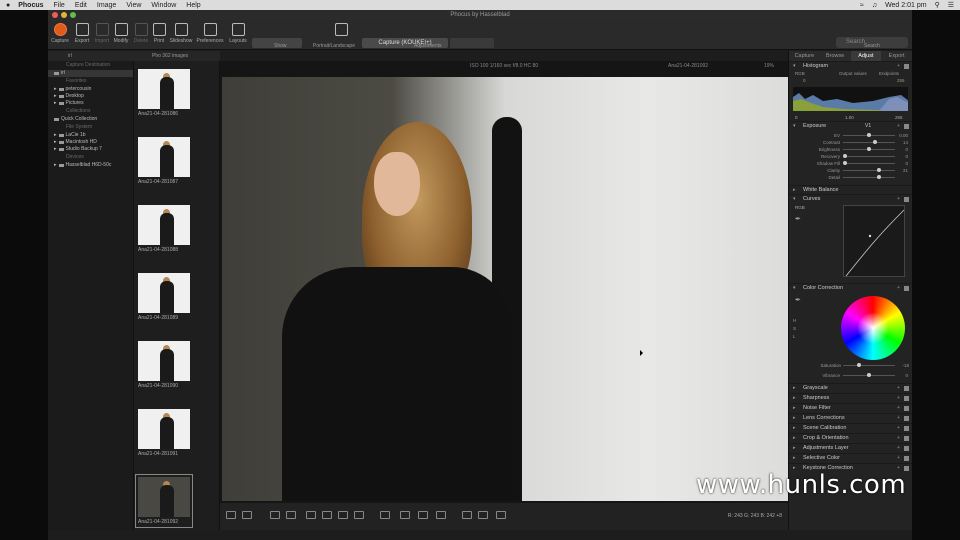 This screenshot has height=540, width=960. Describe the element at coordinates (835, 56) in the screenshot. I see `tab-browse: Browse` at that location.